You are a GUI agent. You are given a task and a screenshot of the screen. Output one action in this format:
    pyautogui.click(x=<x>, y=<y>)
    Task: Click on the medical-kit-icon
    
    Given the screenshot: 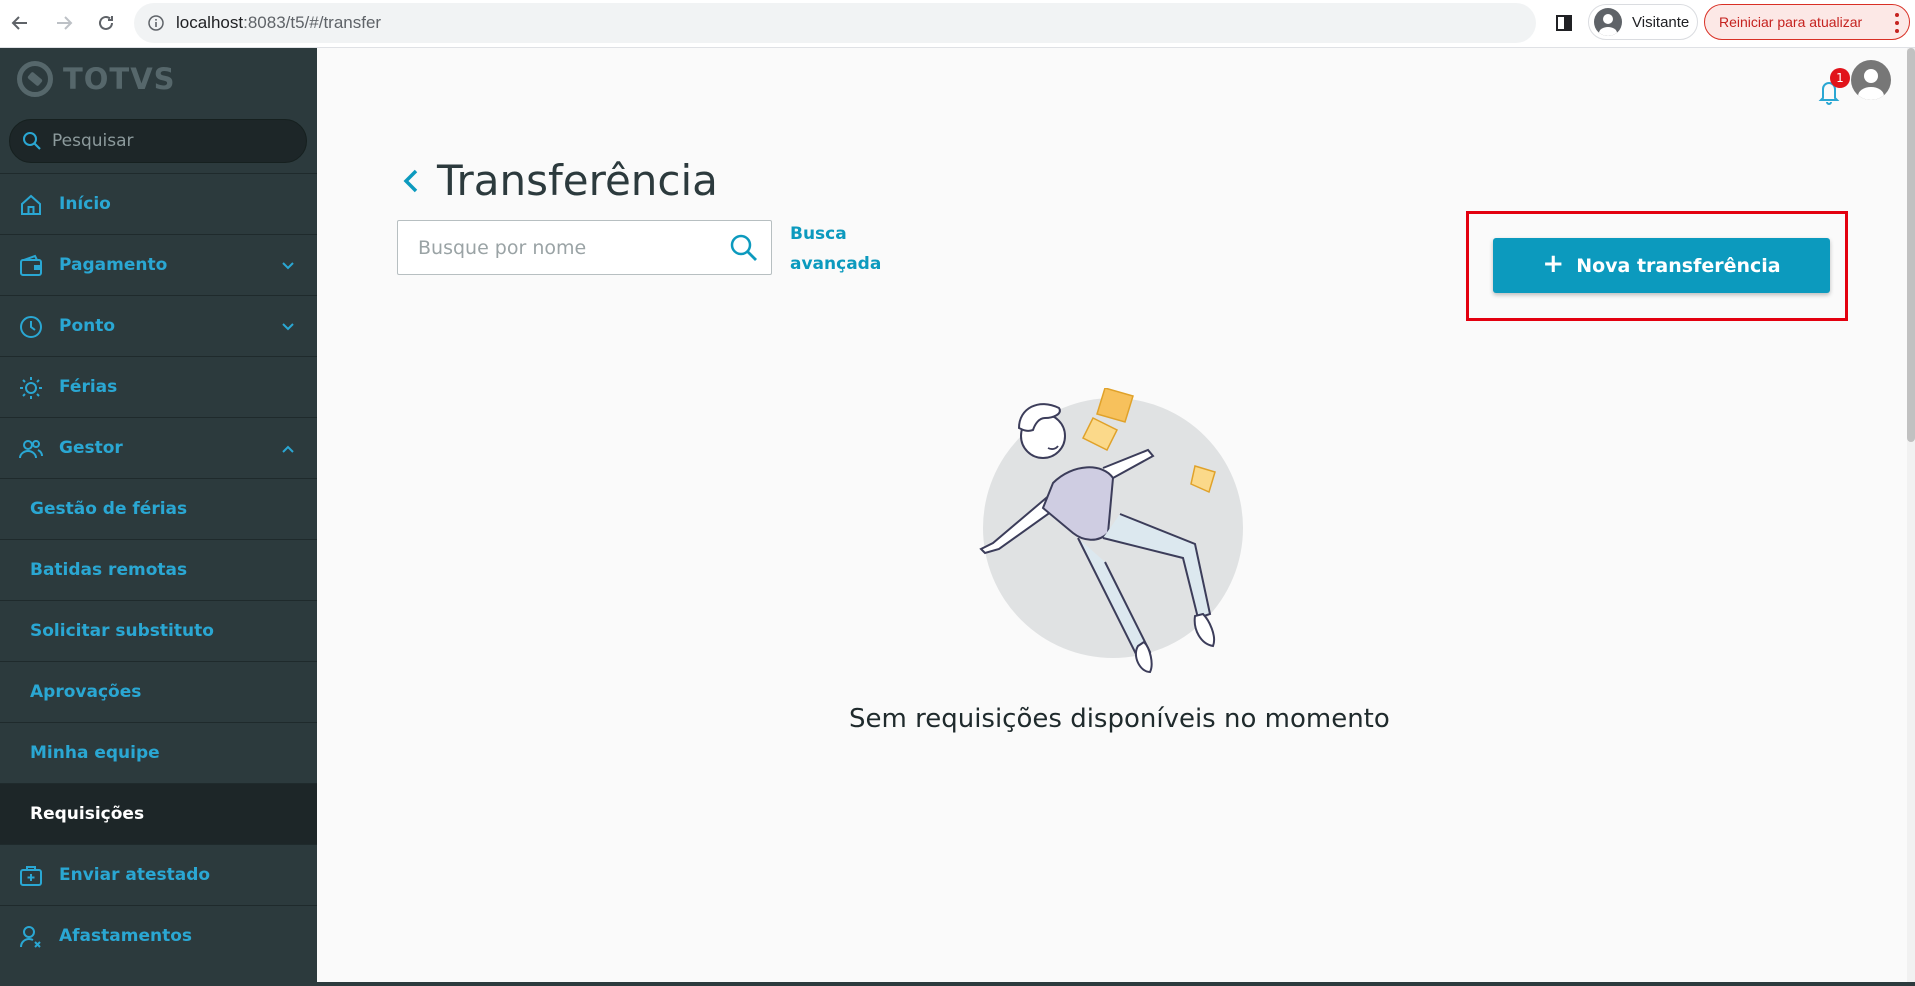 What is the action you would take?
    pyautogui.click(x=31, y=876)
    